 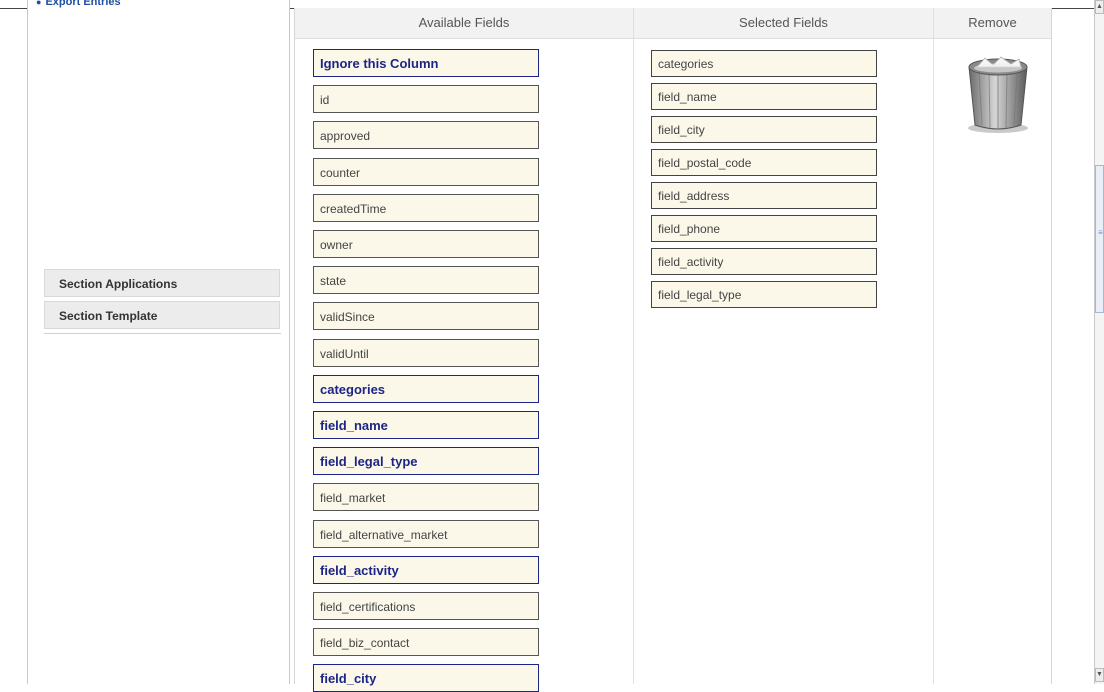 I want to click on arrow-down-icon: ▼, so click(x=1099, y=674).